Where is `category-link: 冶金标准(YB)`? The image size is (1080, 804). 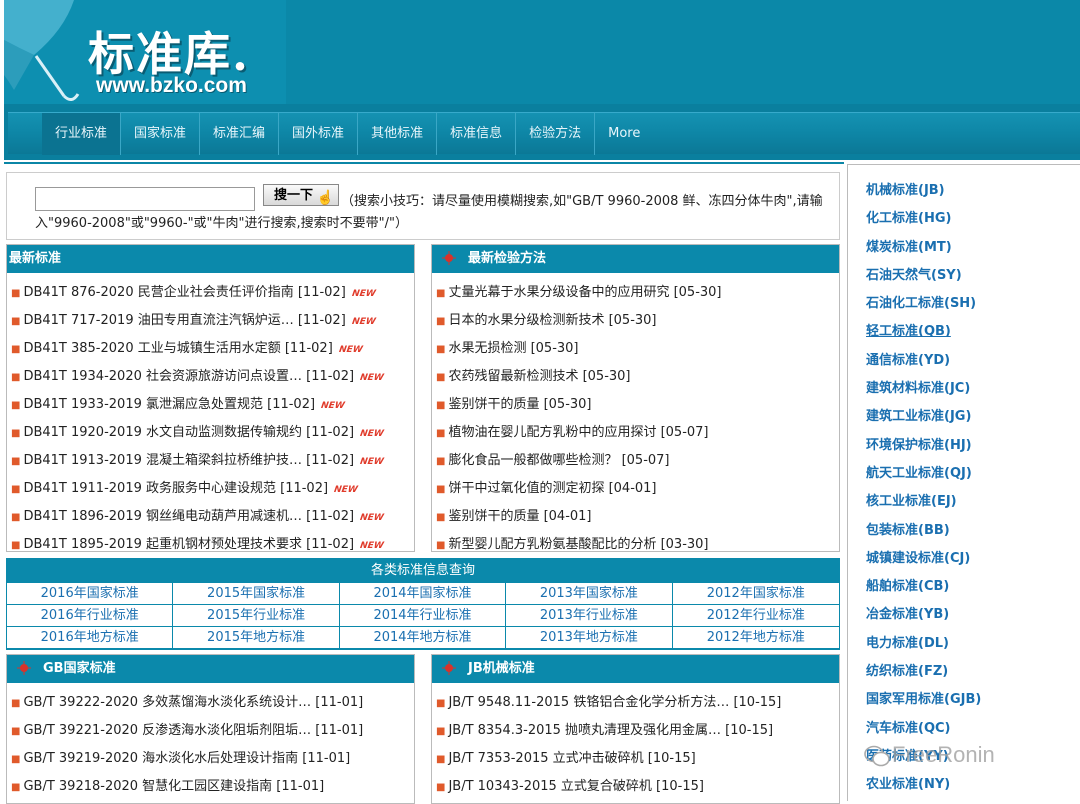
category-link: 冶金标准(YB) is located at coordinates (973, 619).